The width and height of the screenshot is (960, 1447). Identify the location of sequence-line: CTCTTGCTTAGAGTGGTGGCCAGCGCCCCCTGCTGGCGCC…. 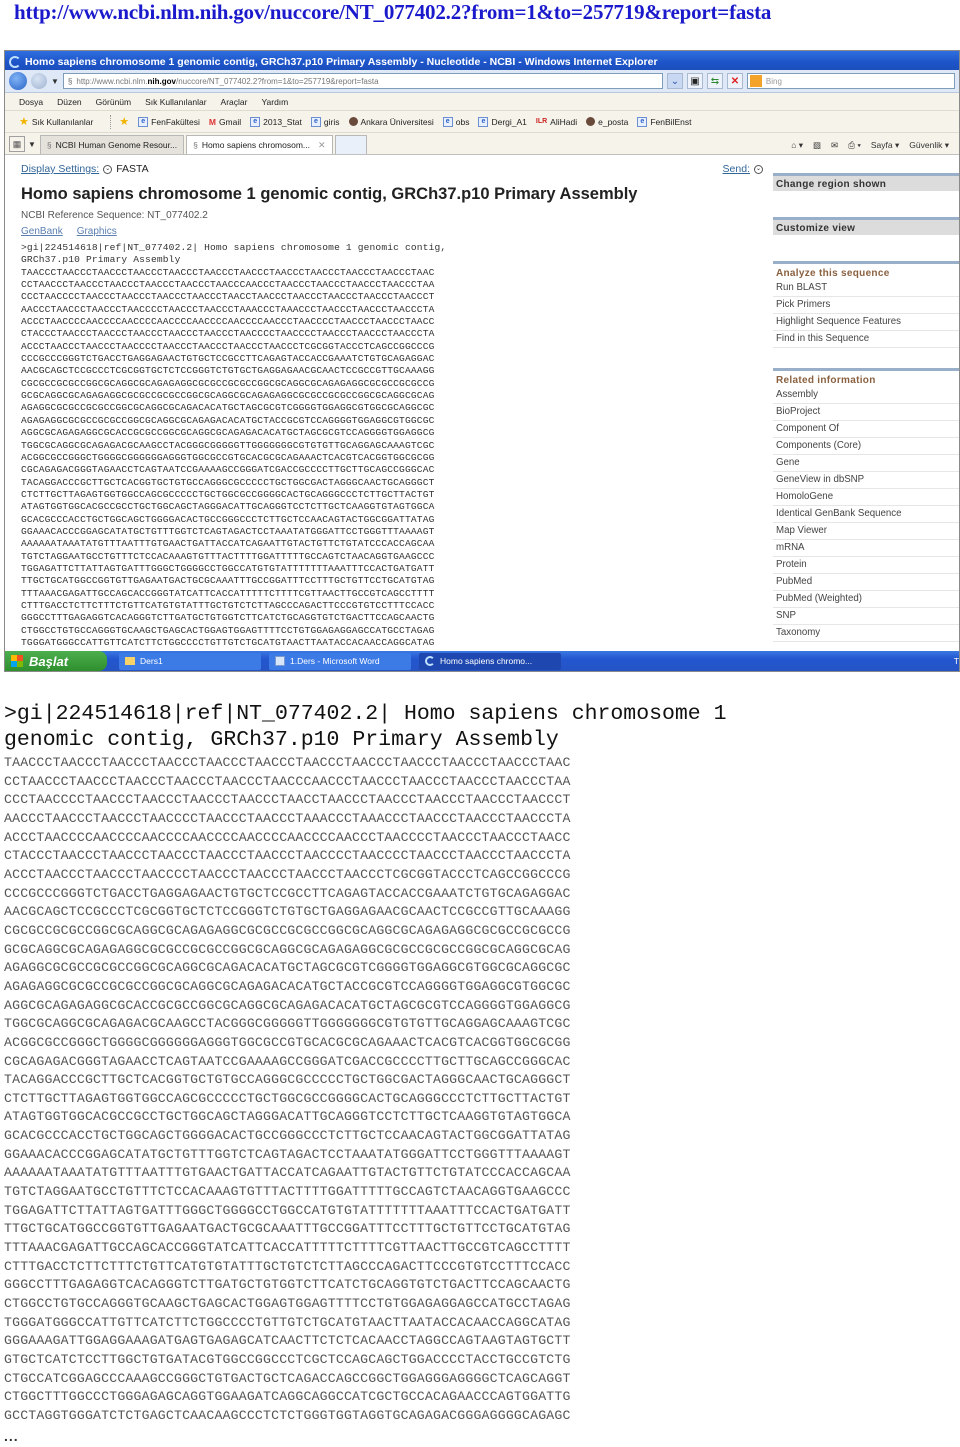
(228, 494).